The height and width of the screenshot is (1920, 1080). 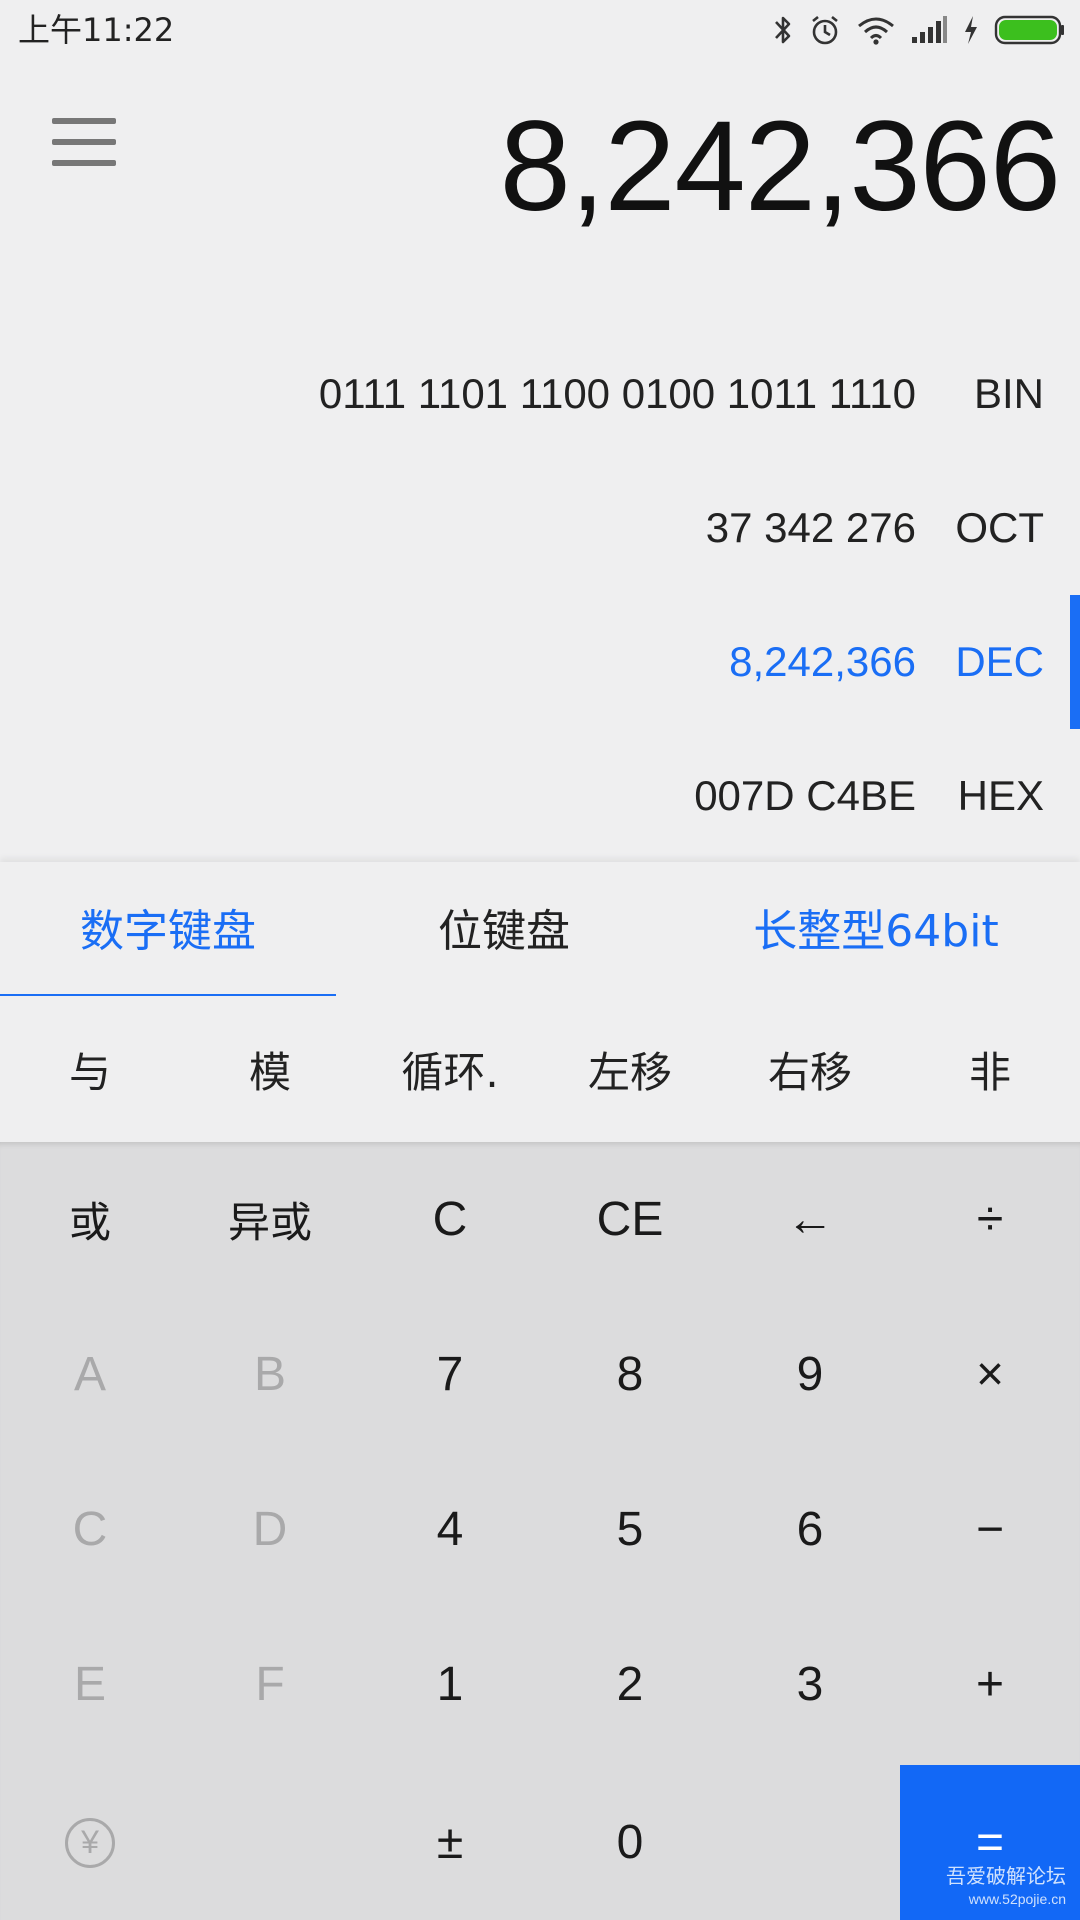 What do you see at coordinates (617, 393) in the screenshot?
I see `bin-value: 0111 1101 1100 0100 1011 1110` at bounding box center [617, 393].